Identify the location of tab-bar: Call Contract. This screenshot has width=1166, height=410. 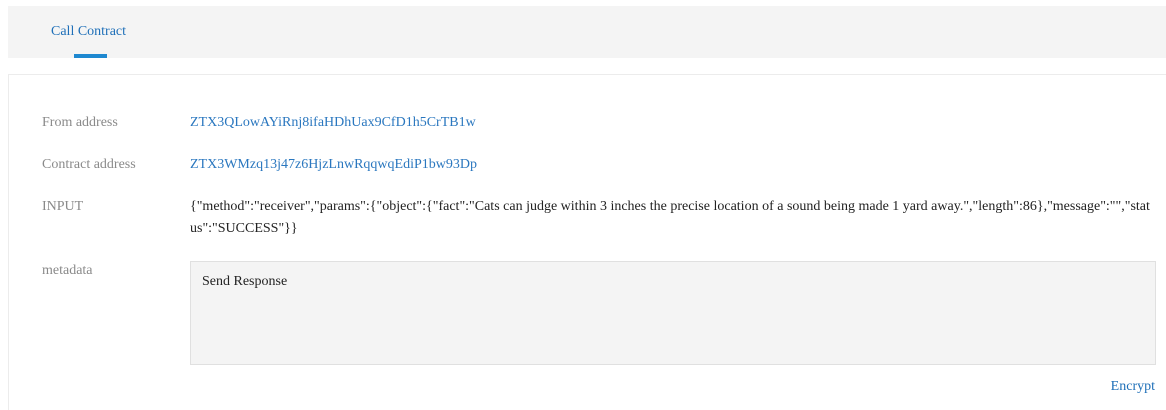
(587, 32).